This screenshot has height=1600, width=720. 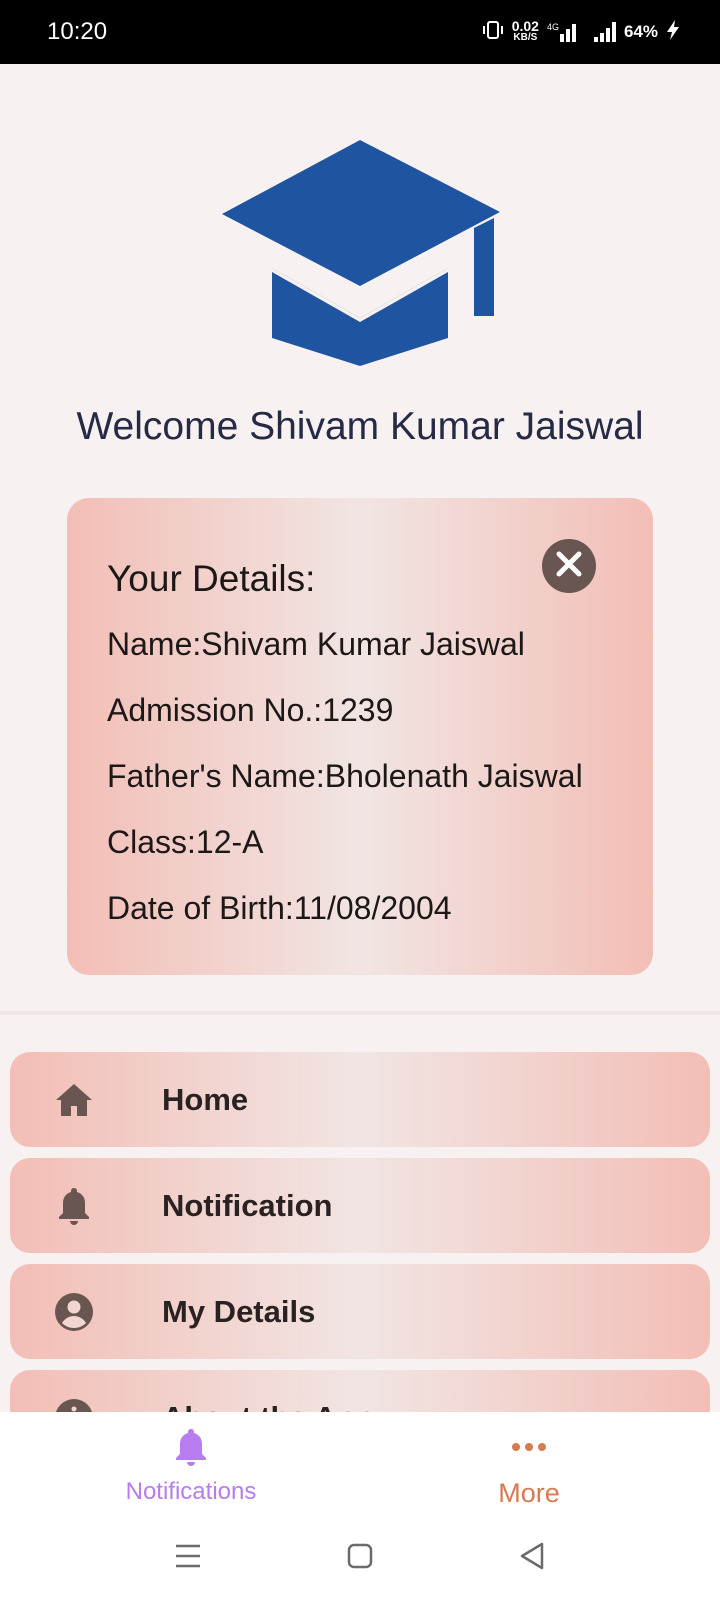 I want to click on close-button, so click(x=569, y=566).